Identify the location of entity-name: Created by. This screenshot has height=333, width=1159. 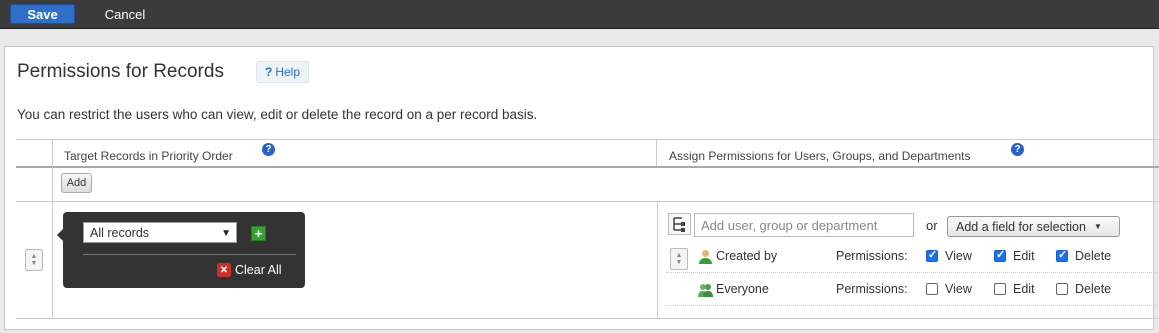
(747, 256).